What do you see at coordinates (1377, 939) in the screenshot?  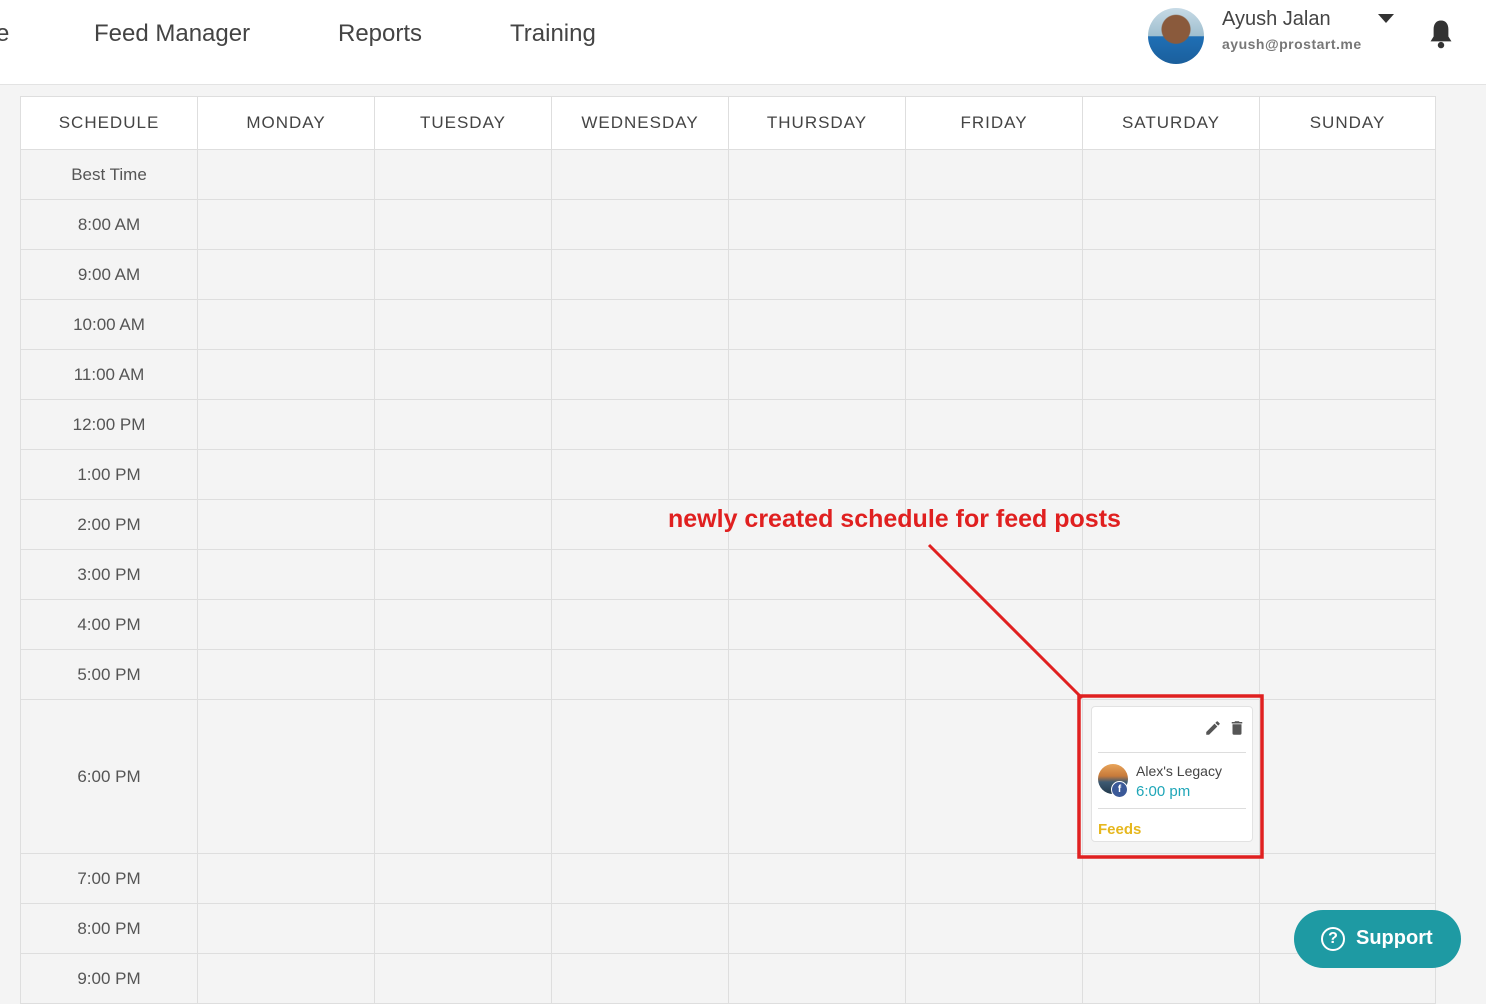 I see `support-button: ? Support` at bounding box center [1377, 939].